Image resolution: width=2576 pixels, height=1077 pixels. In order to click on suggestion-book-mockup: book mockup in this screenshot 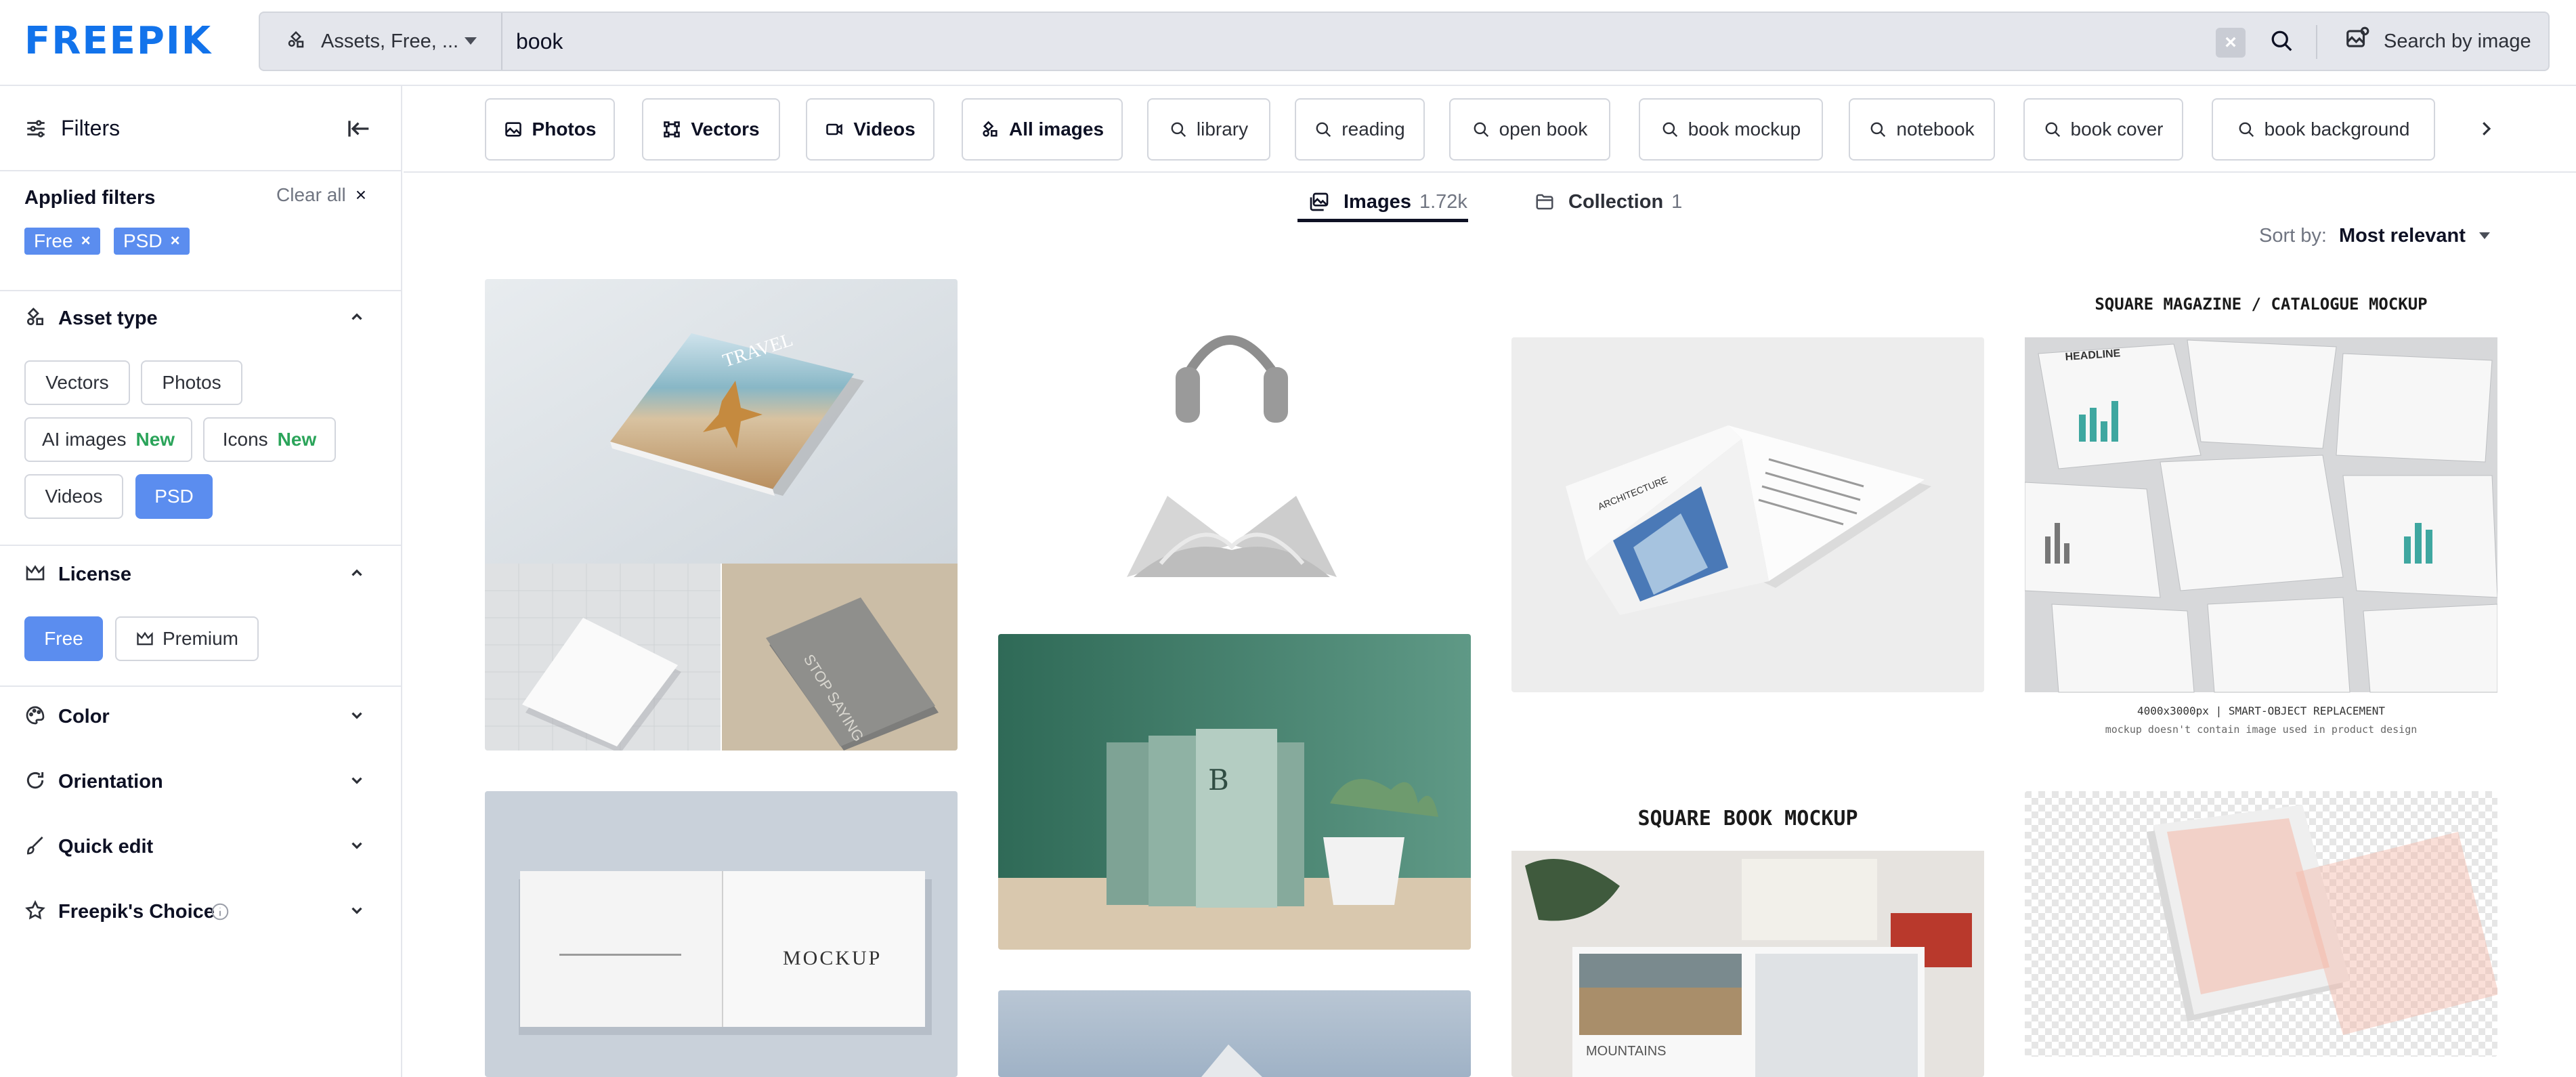, I will do `click(1731, 129)`.